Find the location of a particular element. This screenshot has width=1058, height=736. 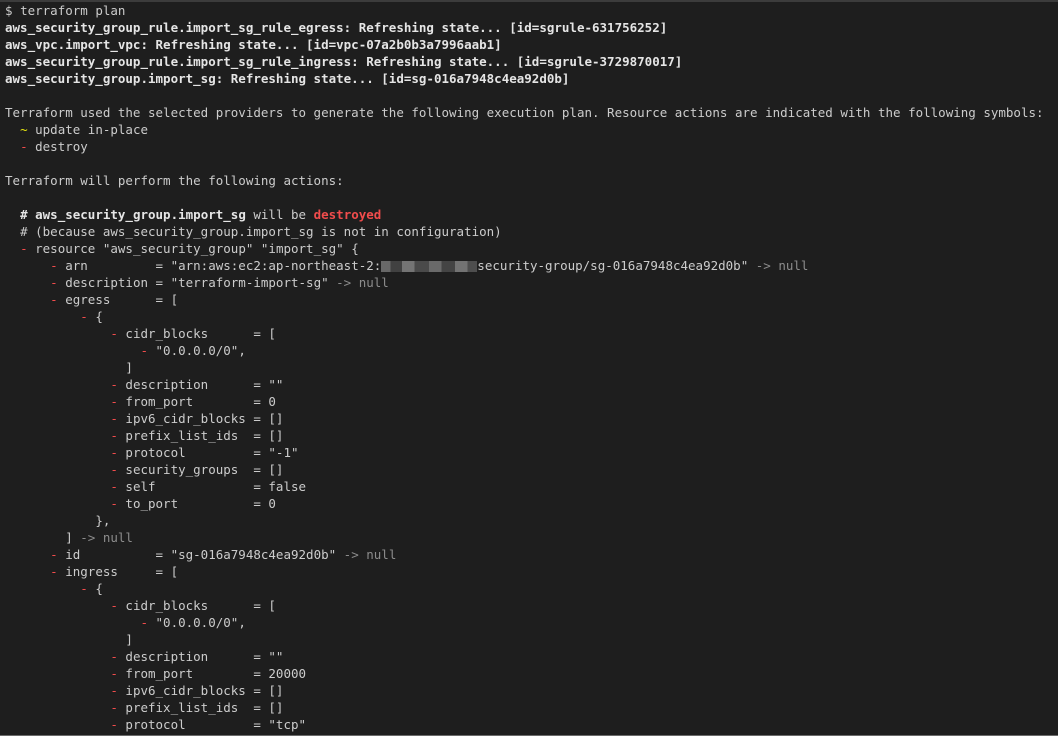

egress-brace-open: - { is located at coordinates (54, 316).